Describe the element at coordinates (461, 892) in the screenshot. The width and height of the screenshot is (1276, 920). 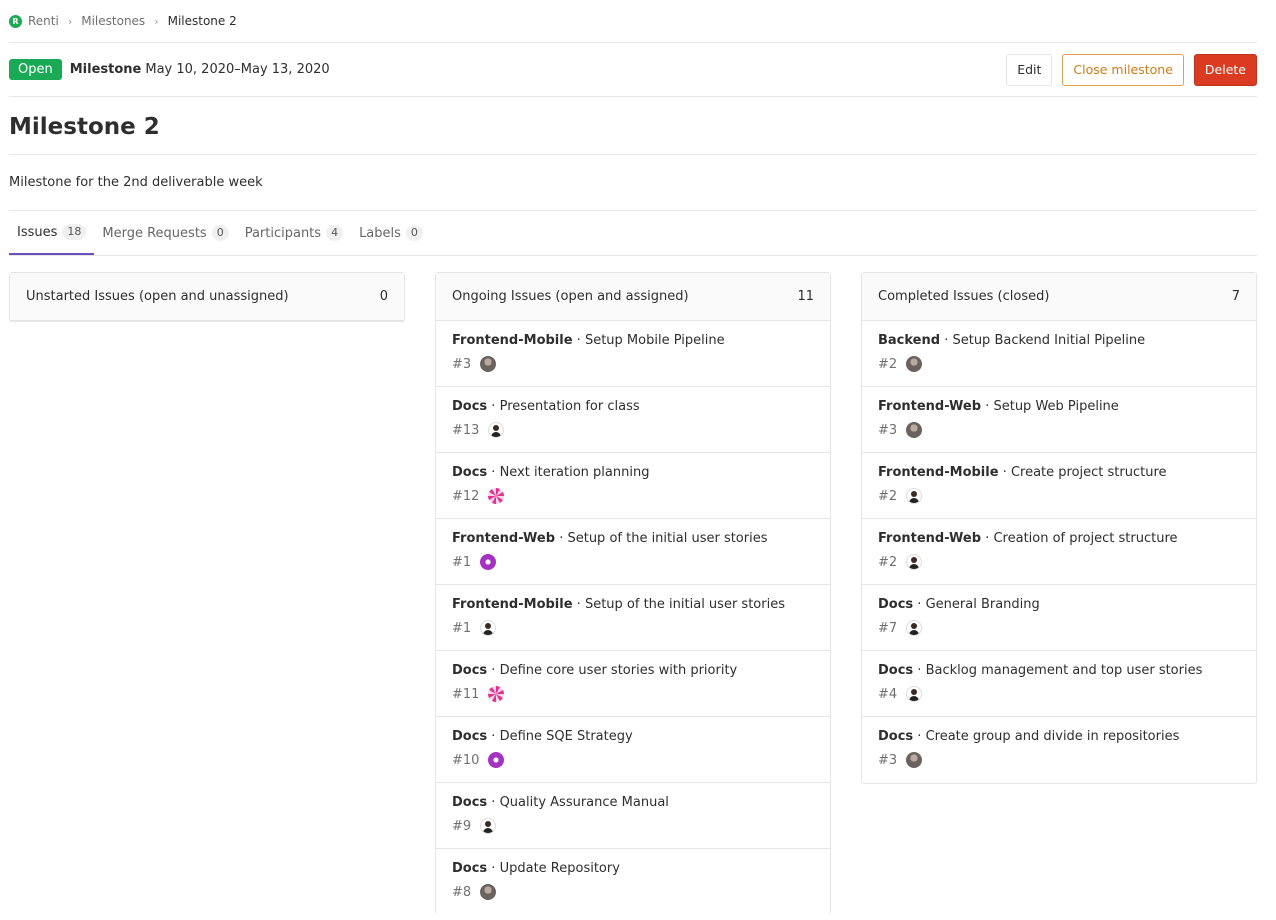
I see `issue-reference: #8` at that location.